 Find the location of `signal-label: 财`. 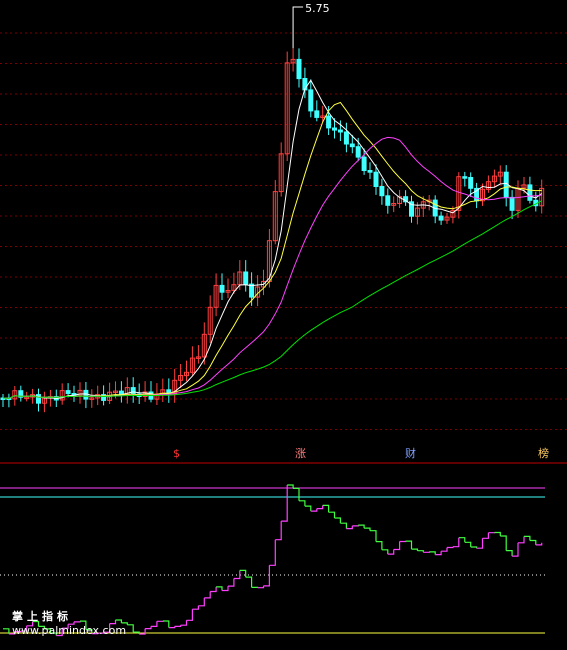

signal-label: 财 is located at coordinates (410, 453).